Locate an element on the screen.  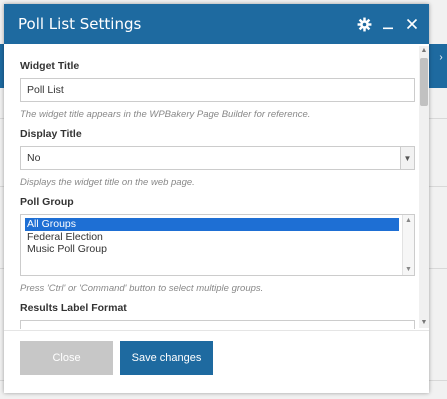
minimize-icon is located at coordinates (388, 24).